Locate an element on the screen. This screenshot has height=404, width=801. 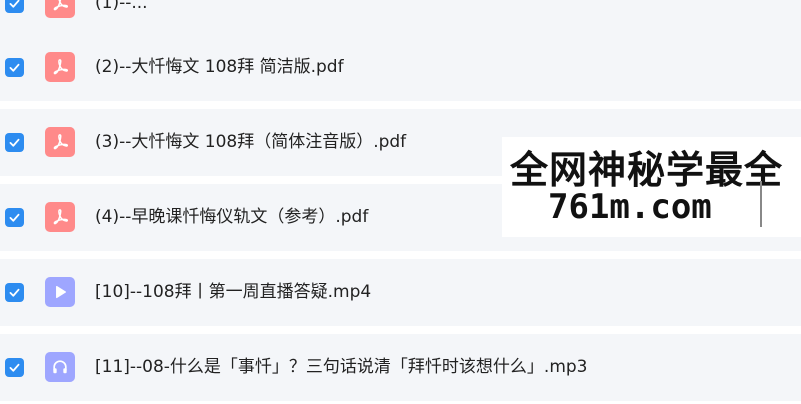
headphones-file-icon is located at coordinates (60, 367).